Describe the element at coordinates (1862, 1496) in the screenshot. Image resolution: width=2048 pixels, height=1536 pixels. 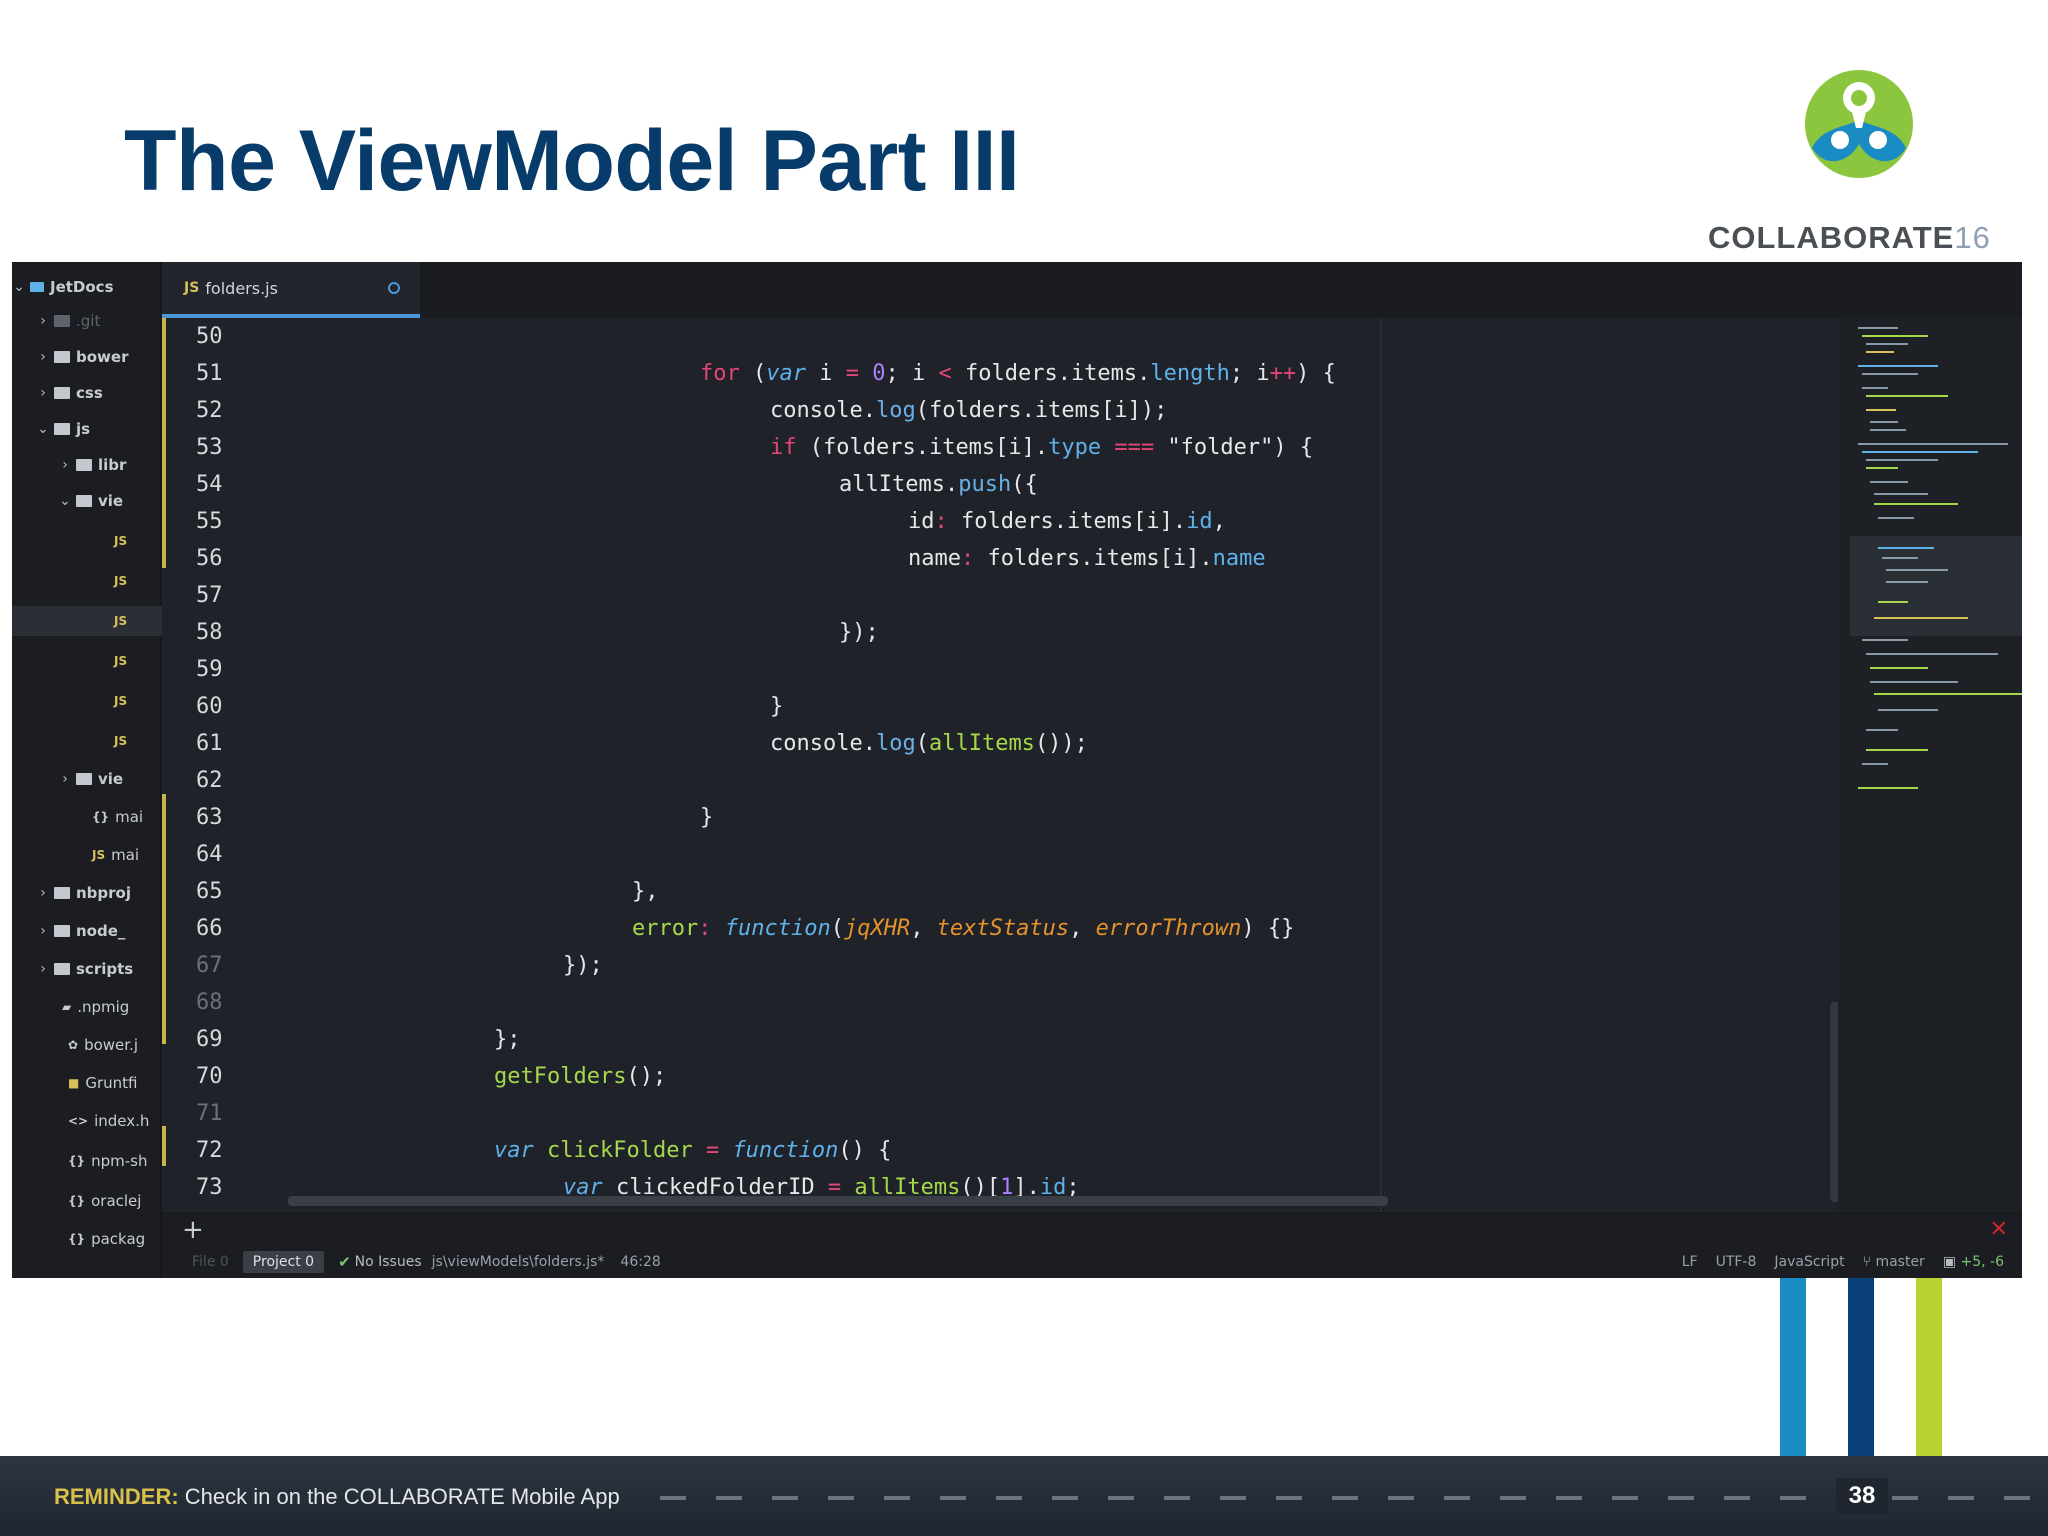
I see `page-number: 38` at that location.